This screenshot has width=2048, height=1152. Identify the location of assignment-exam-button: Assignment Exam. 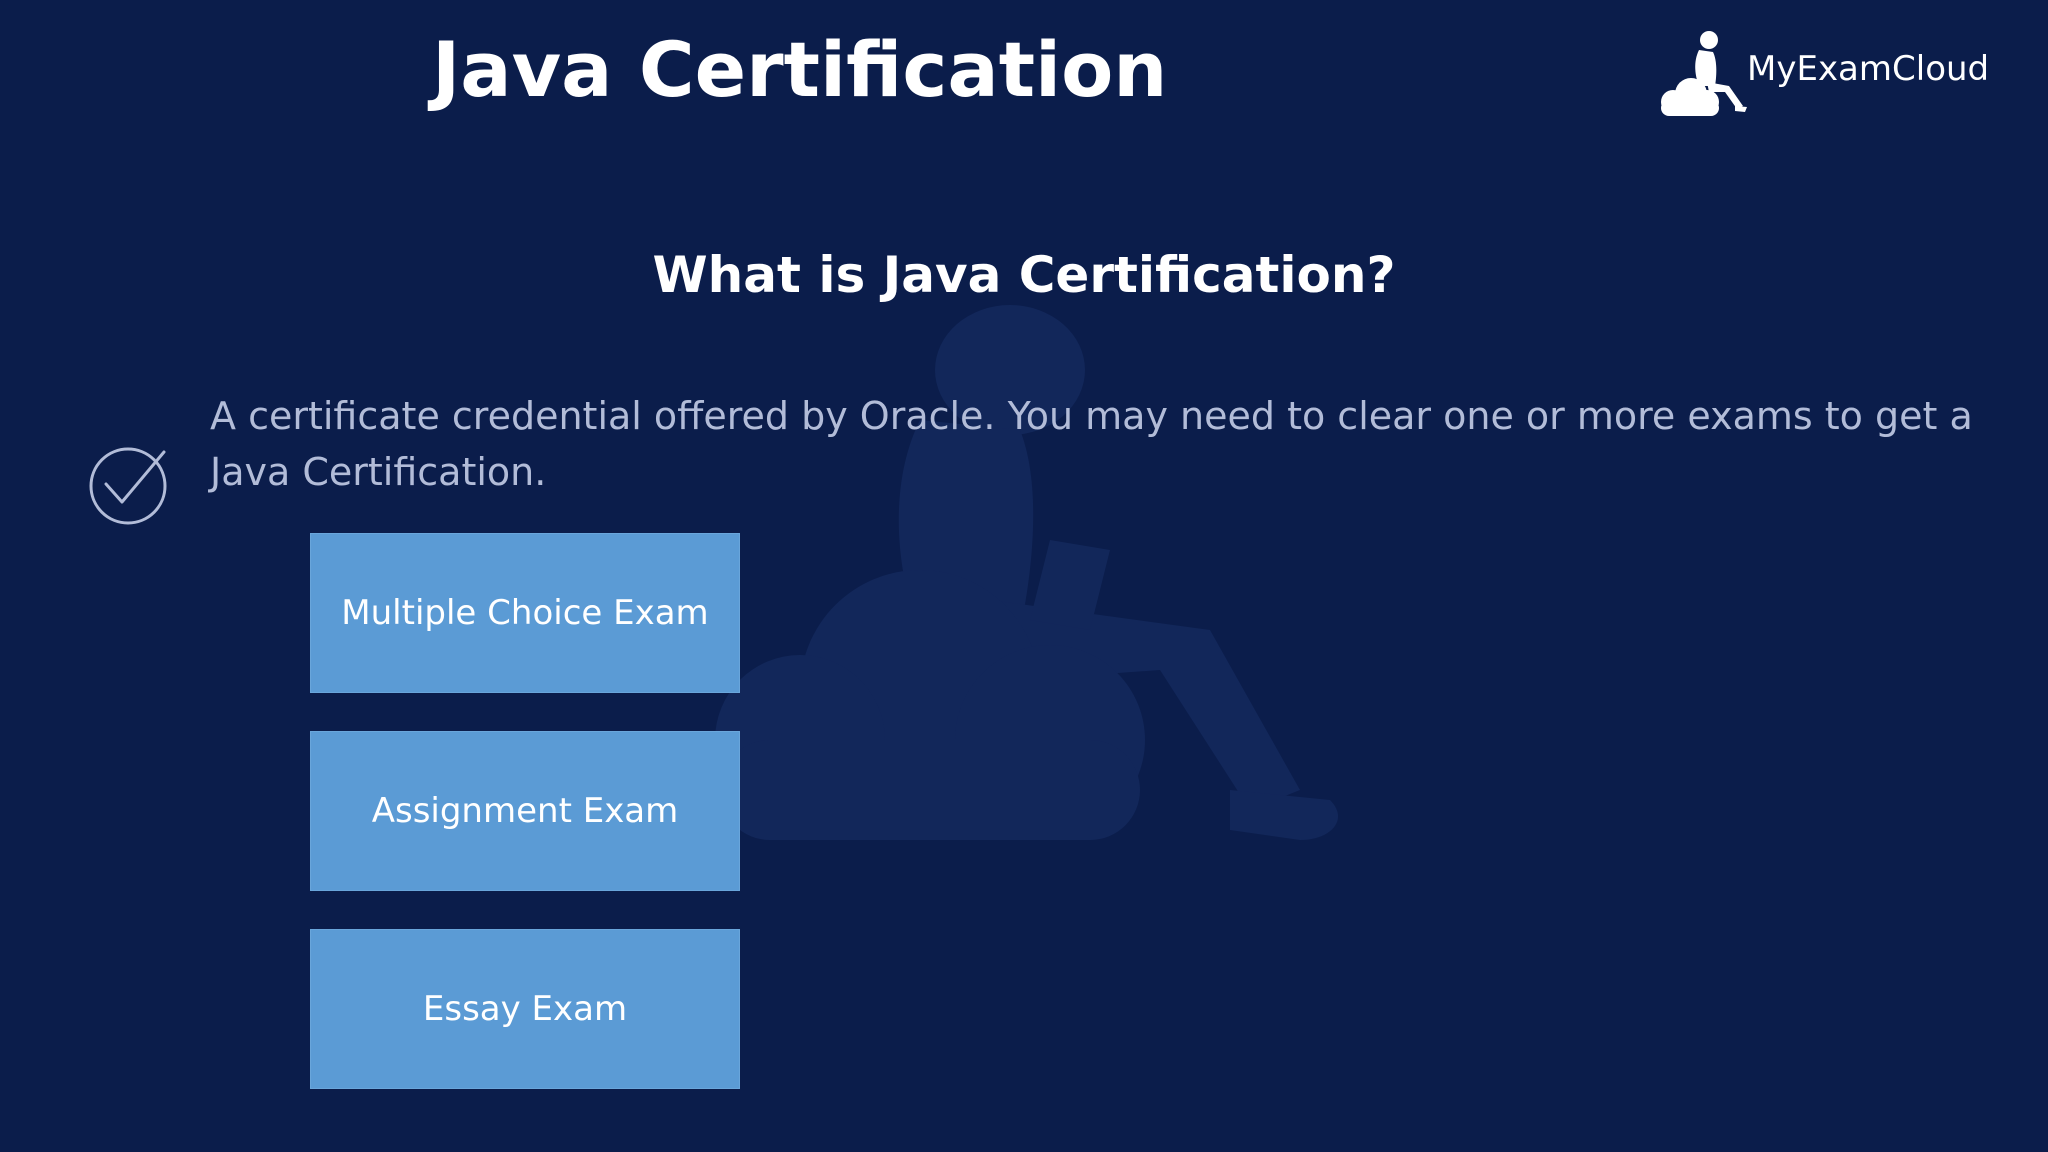
(525, 811).